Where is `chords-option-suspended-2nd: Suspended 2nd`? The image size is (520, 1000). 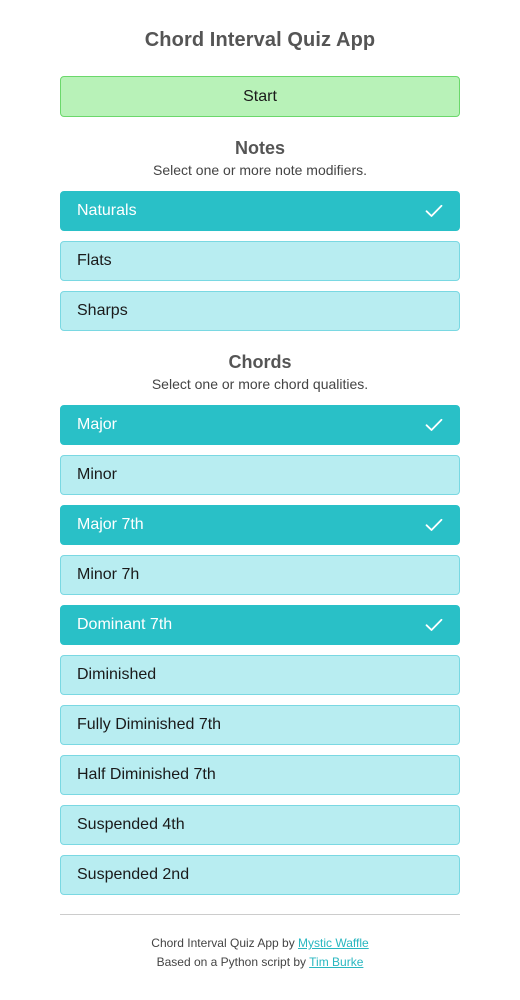 chords-option-suspended-2nd: Suspended 2nd is located at coordinates (260, 875).